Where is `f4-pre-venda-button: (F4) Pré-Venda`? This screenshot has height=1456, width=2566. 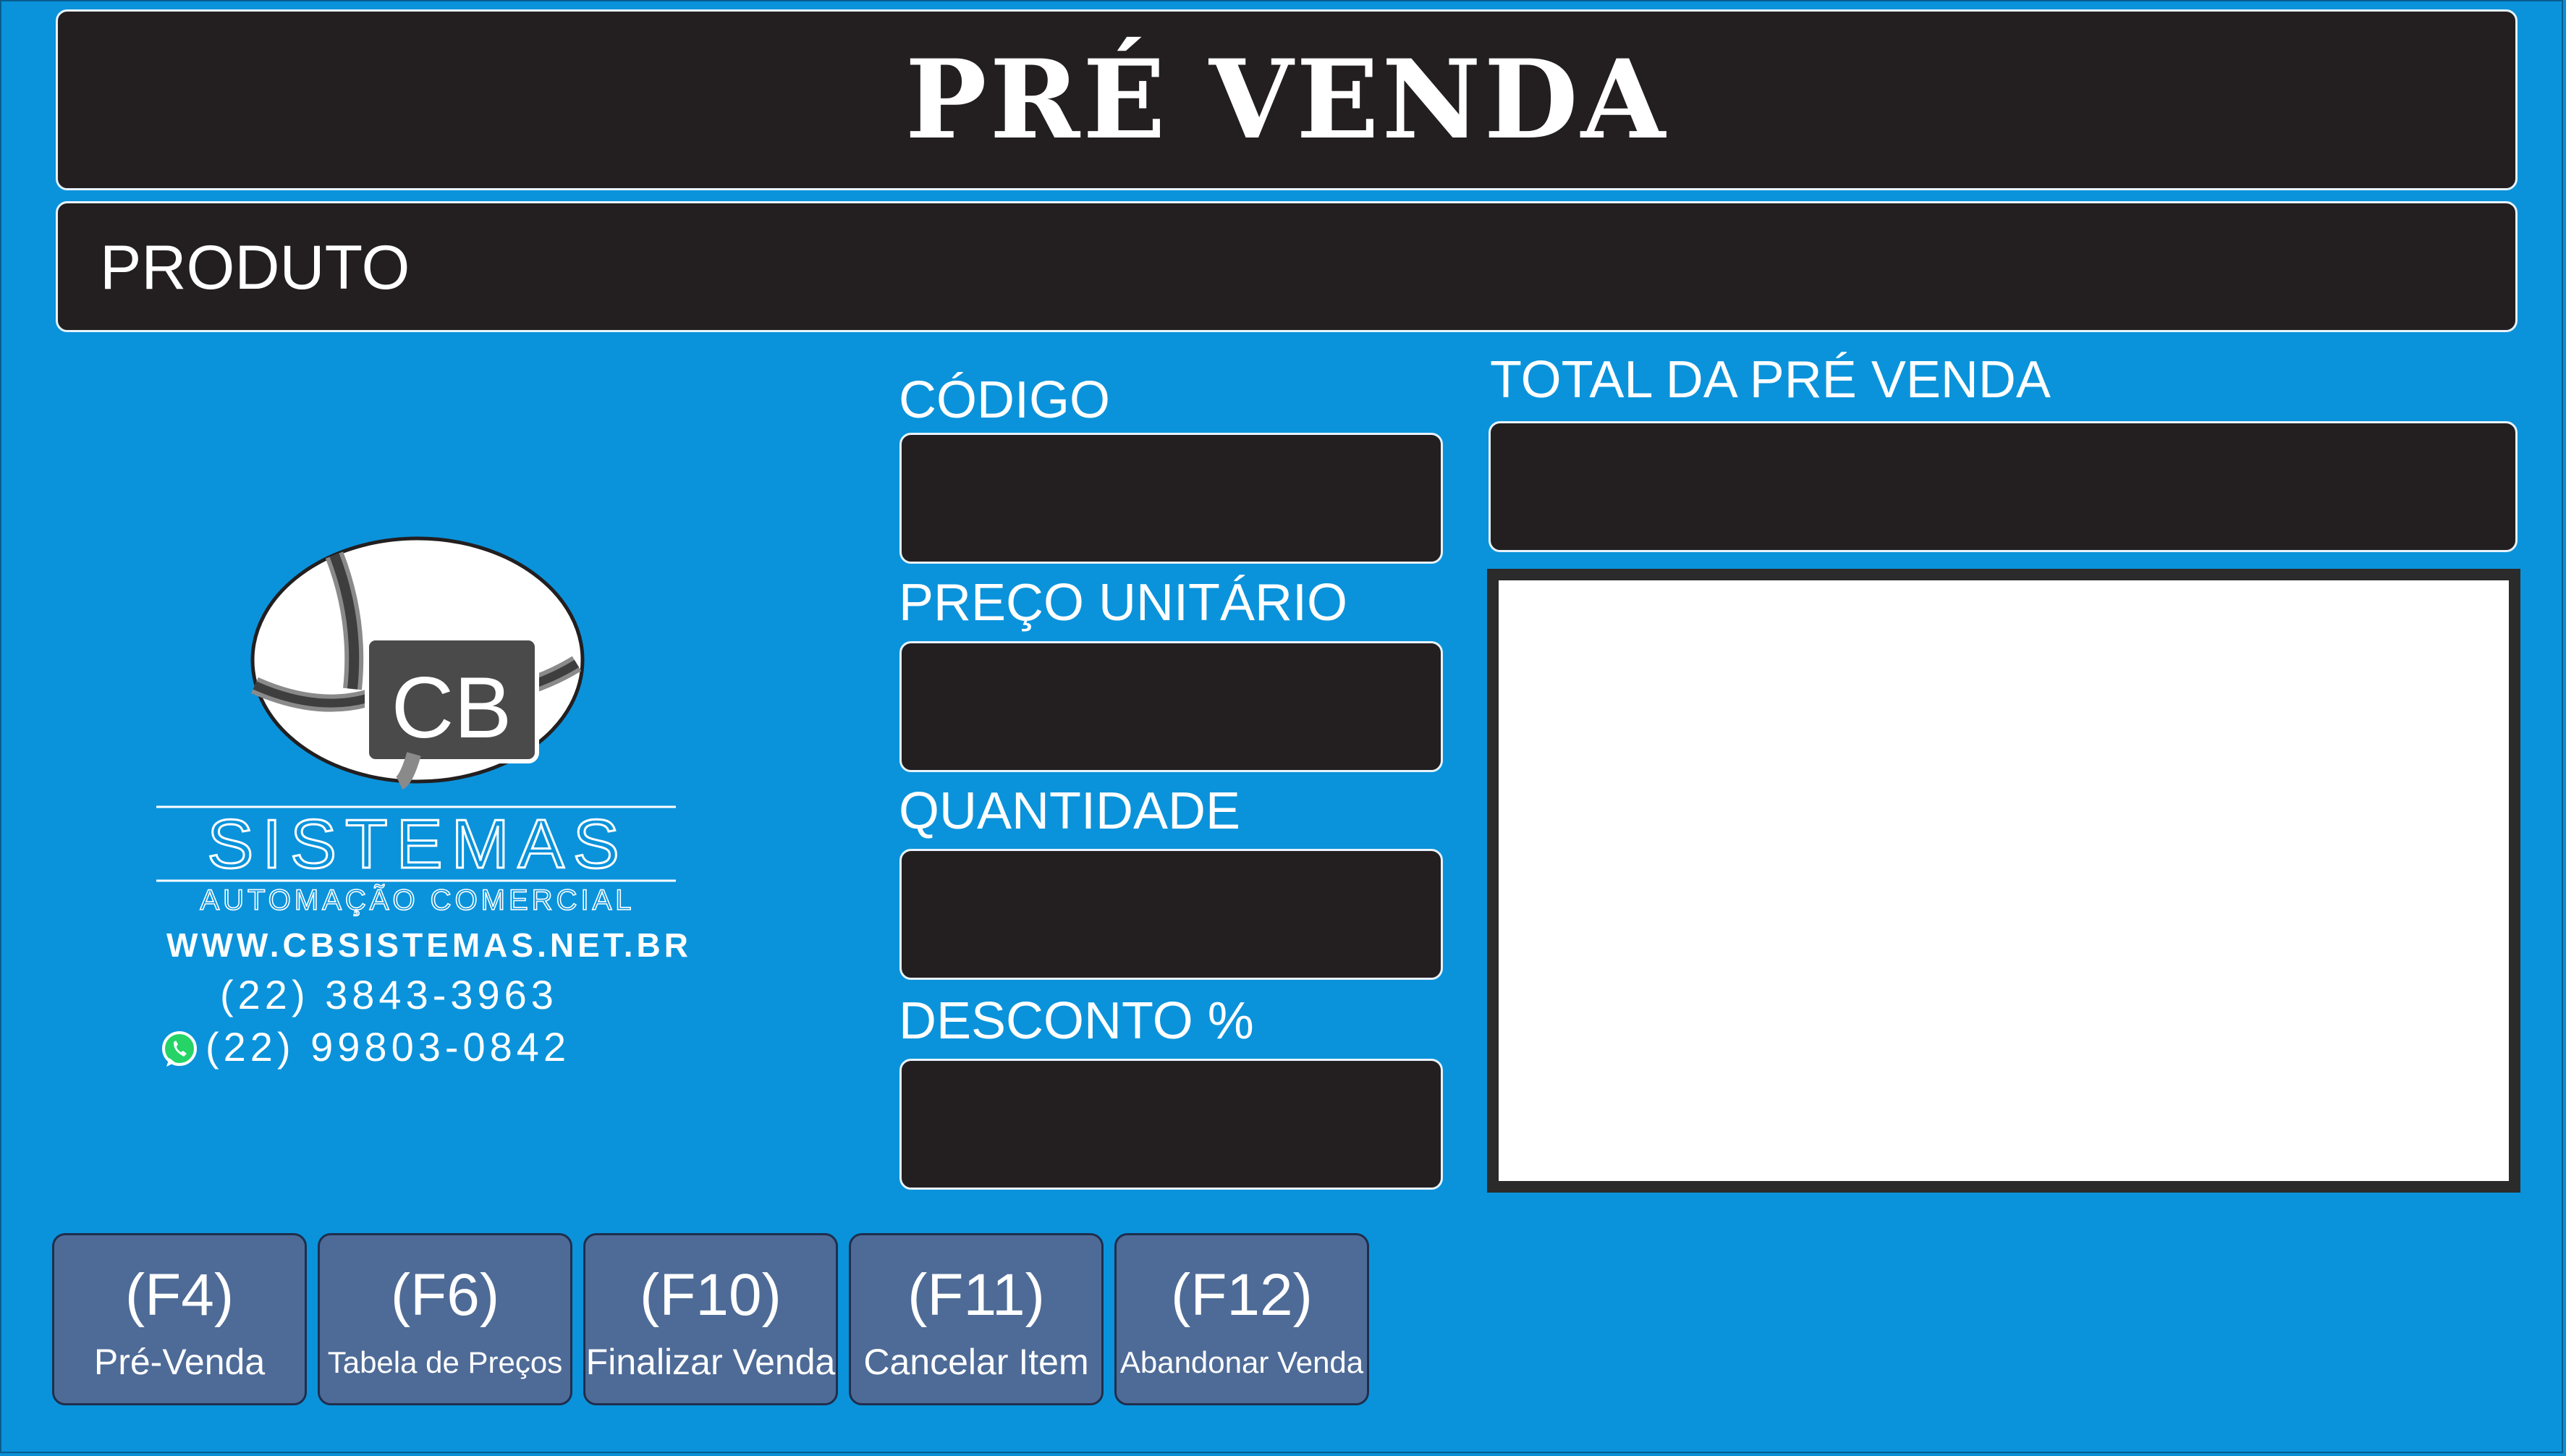
f4-pre-venda-button: (F4) Pré-Venda is located at coordinates (179, 1319).